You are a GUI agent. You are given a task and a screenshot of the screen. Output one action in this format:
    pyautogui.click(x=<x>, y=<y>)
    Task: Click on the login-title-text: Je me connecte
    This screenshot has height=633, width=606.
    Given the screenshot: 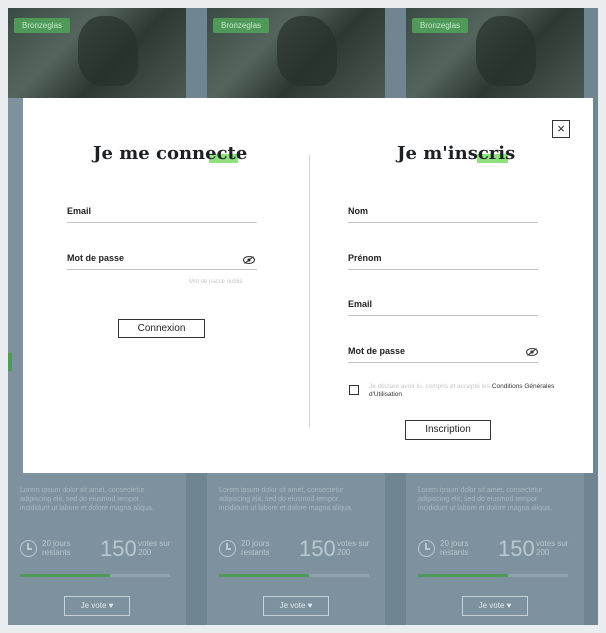 What is the action you would take?
    pyautogui.click(x=170, y=153)
    